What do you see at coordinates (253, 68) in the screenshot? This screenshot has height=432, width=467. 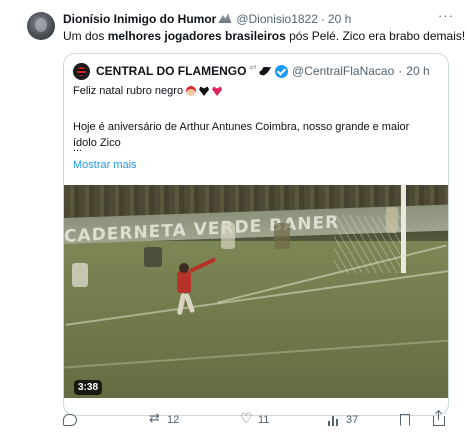 I see `quoted-author-badges: ᶜʳᶠ` at bounding box center [253, 68].